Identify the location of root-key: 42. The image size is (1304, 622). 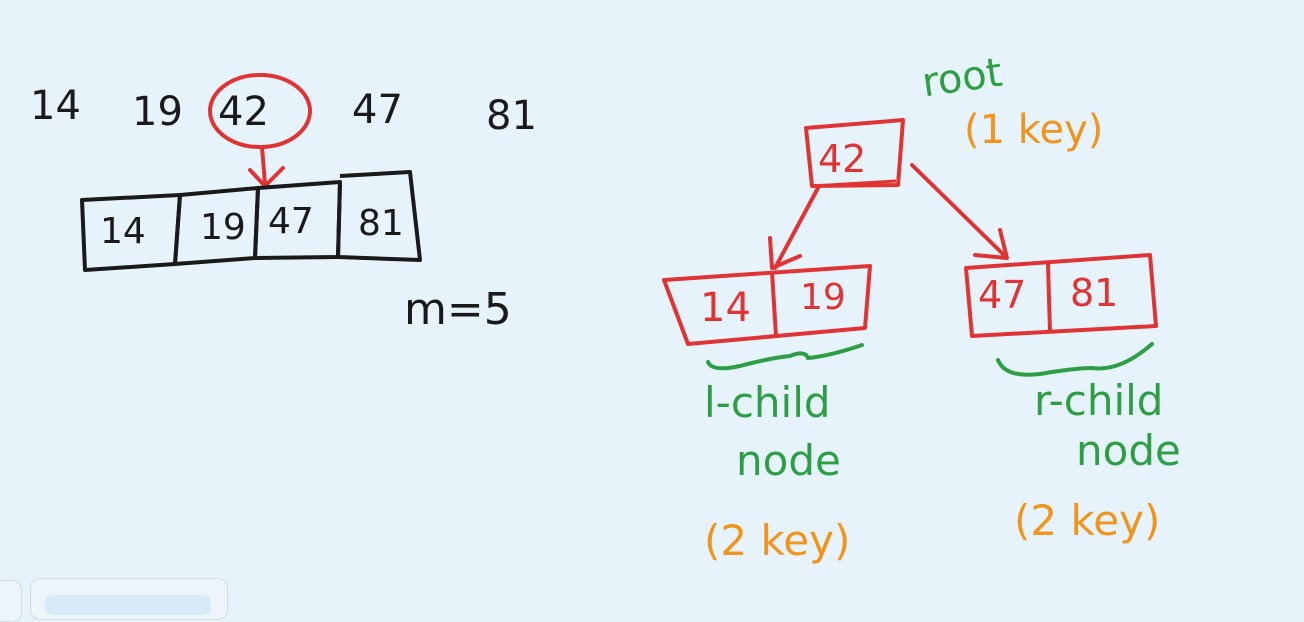
(842, 159).